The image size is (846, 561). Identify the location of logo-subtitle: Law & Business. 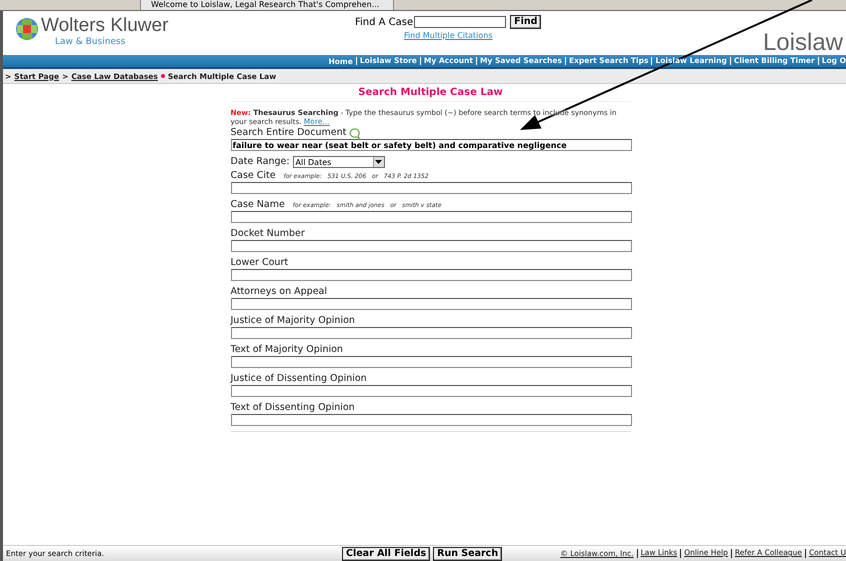
(90, 42).